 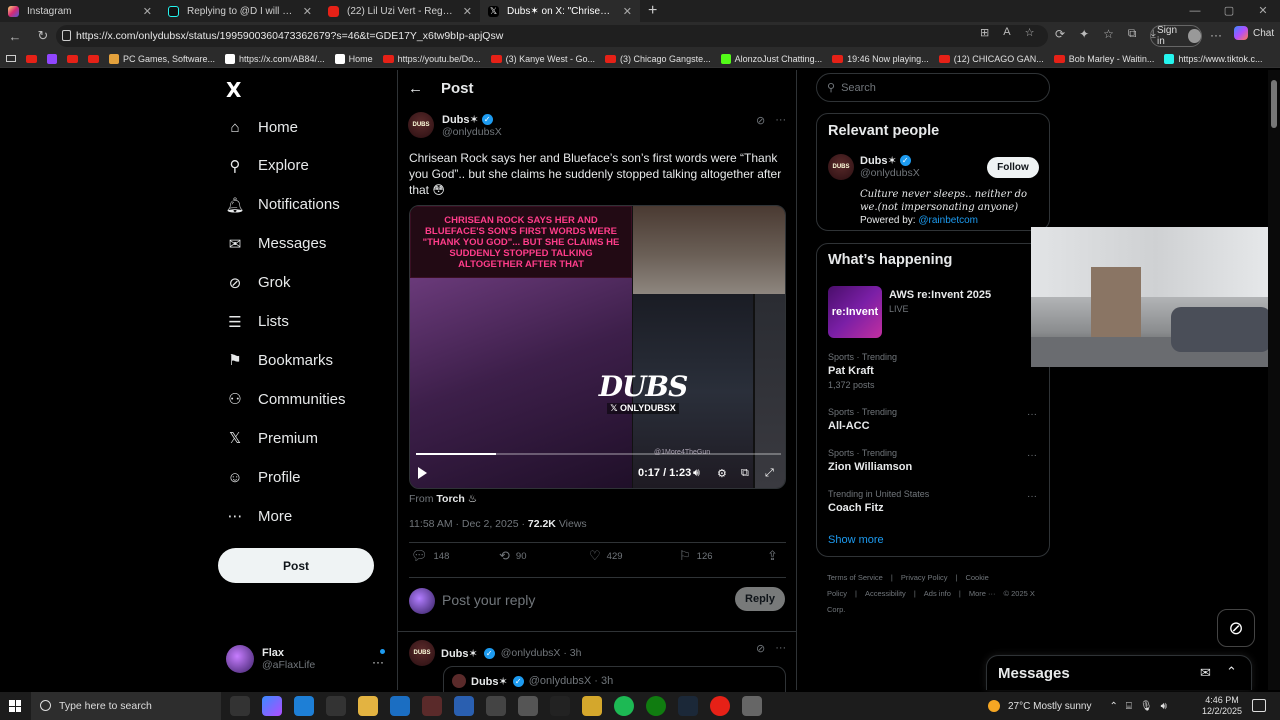 I want to click on tray-overflow-icon: ⌃, so click(x=1113, y=706).